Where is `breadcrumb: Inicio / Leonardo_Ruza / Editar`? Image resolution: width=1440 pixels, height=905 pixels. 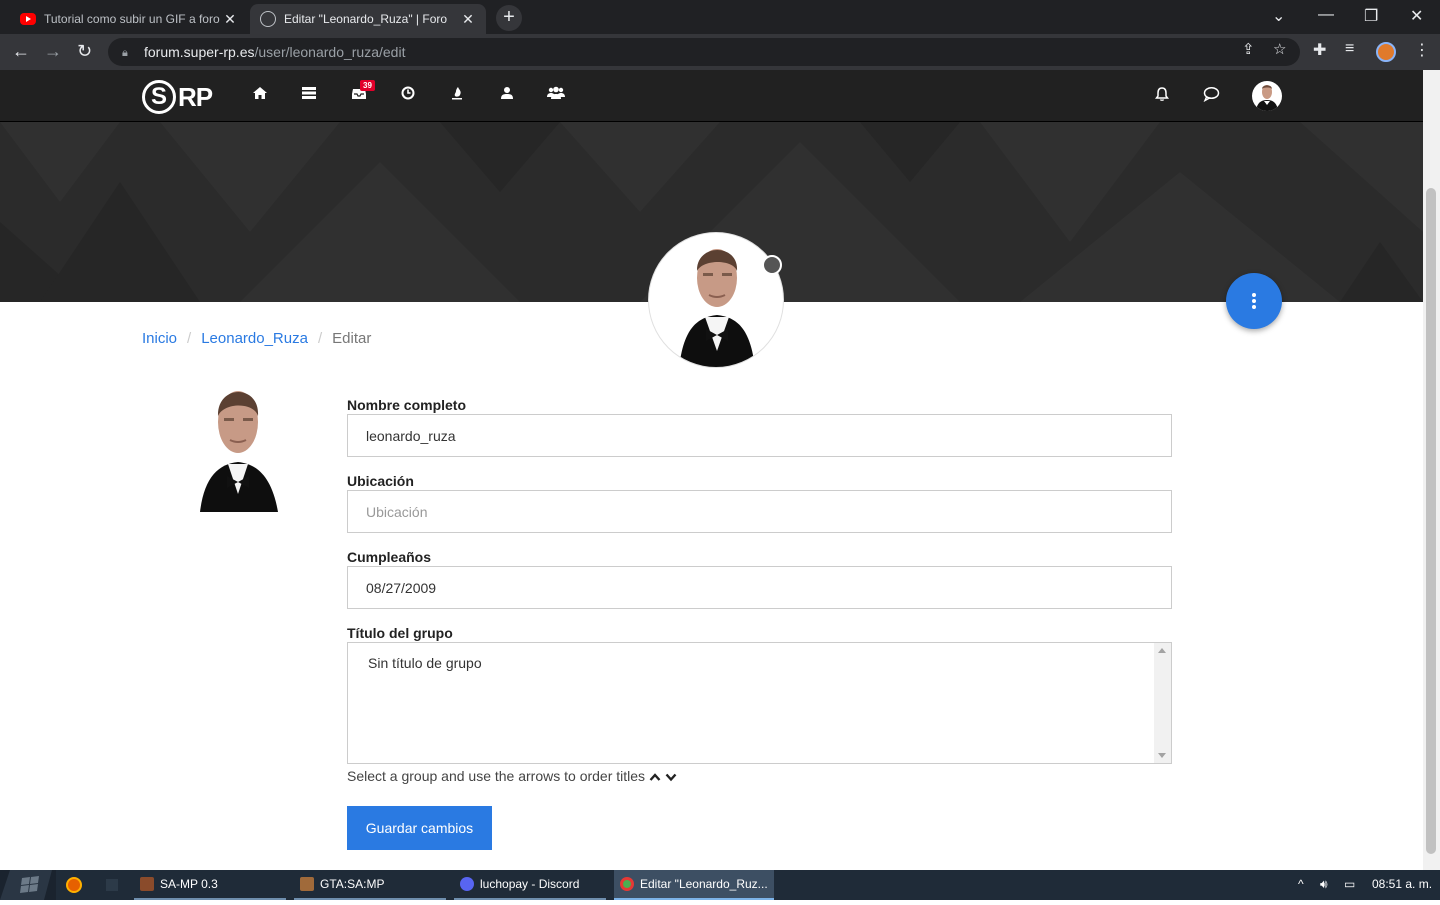
breadcrumb: Inicio / Leonardo_Ruza / Editar is located at coordinates (256, 338).